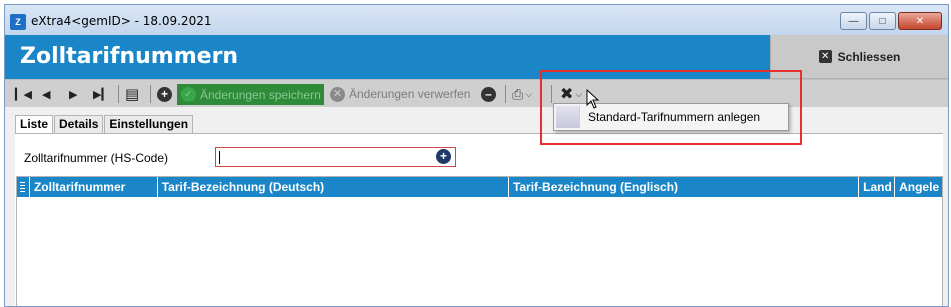  Describe the element at coordinates (96, 158) in the screenshot. I see `hs-code-label: Zolltarifnummer (HS-Code)` at that location.